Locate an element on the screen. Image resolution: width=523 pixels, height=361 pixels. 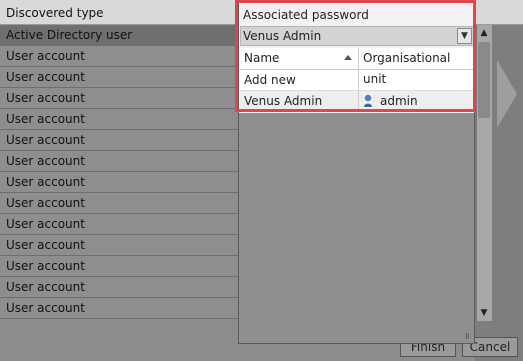
next-arrow-icon is located at coordinates (507, 94).